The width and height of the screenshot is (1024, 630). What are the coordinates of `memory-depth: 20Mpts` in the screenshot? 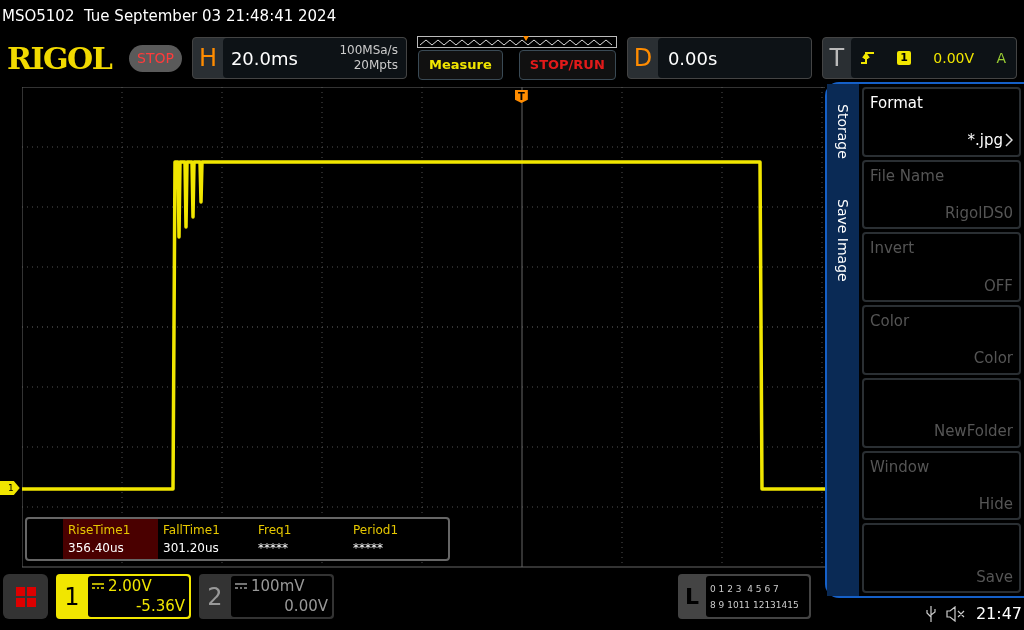 It's located at (375, 65).